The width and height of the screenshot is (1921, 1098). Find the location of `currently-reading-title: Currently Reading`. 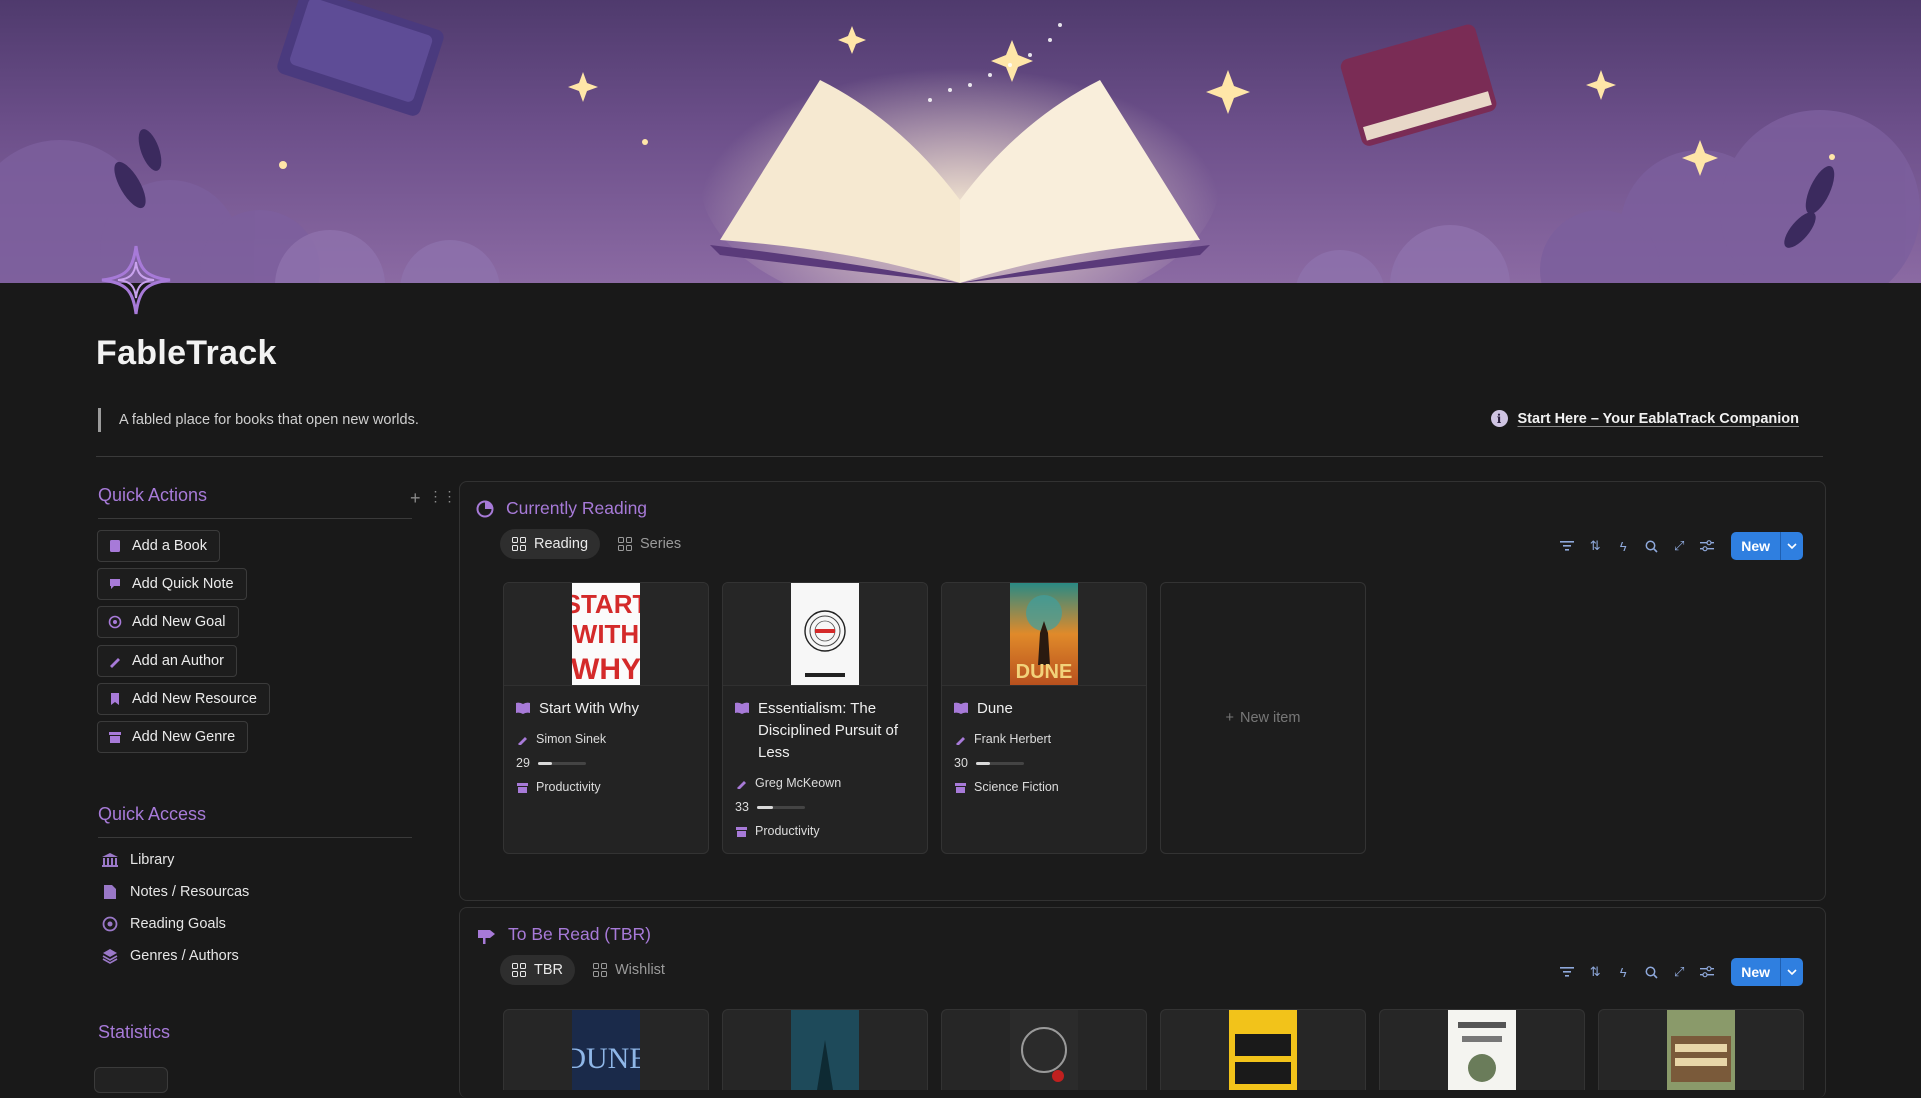

currently-reading-title: Currently Reading is located at coordinates (561, 508).